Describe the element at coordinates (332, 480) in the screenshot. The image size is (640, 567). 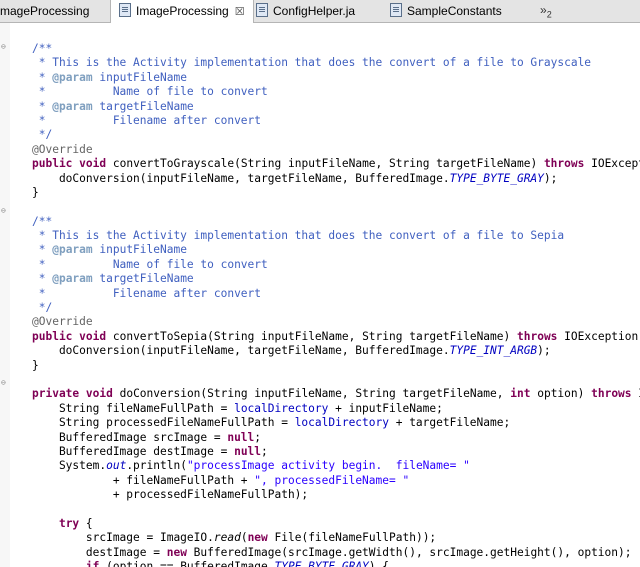
I see `code-token: ", processedFileName= "` at that location.